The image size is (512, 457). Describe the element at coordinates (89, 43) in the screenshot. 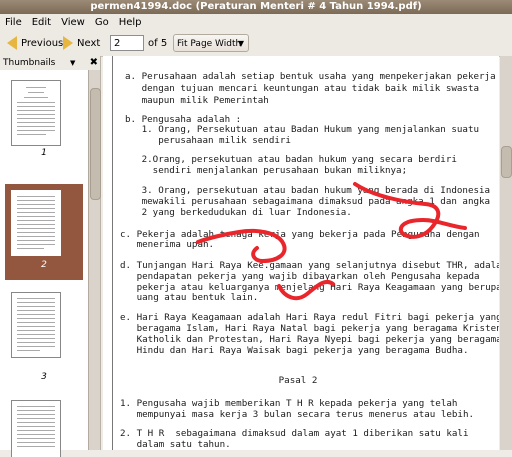

I see `next-label: Next` at that location.